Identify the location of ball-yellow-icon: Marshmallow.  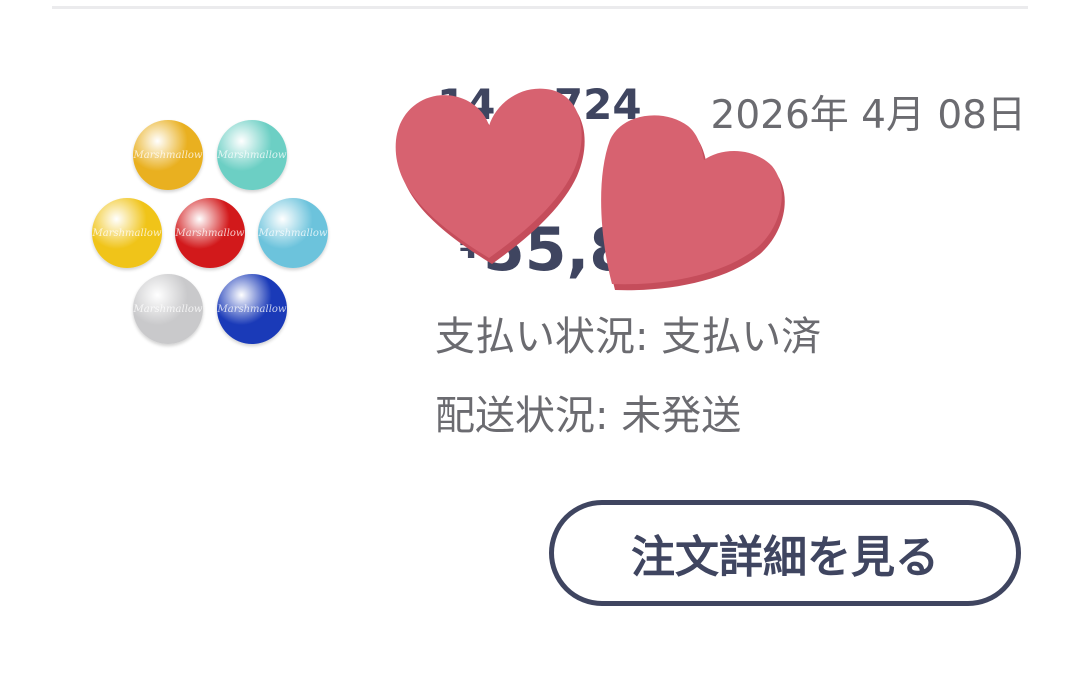
(127, 233).